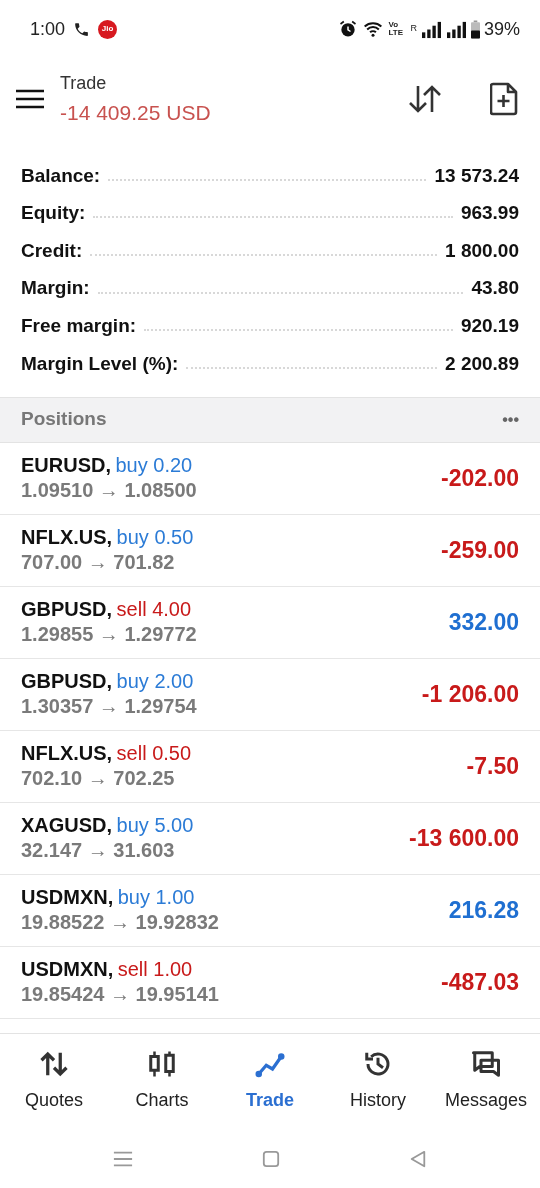 This screenshot has width=540, height=1188. Describe the element at coordinates (79, 325) in the screenshot. I see `summary-label: Free margin:` at that location.